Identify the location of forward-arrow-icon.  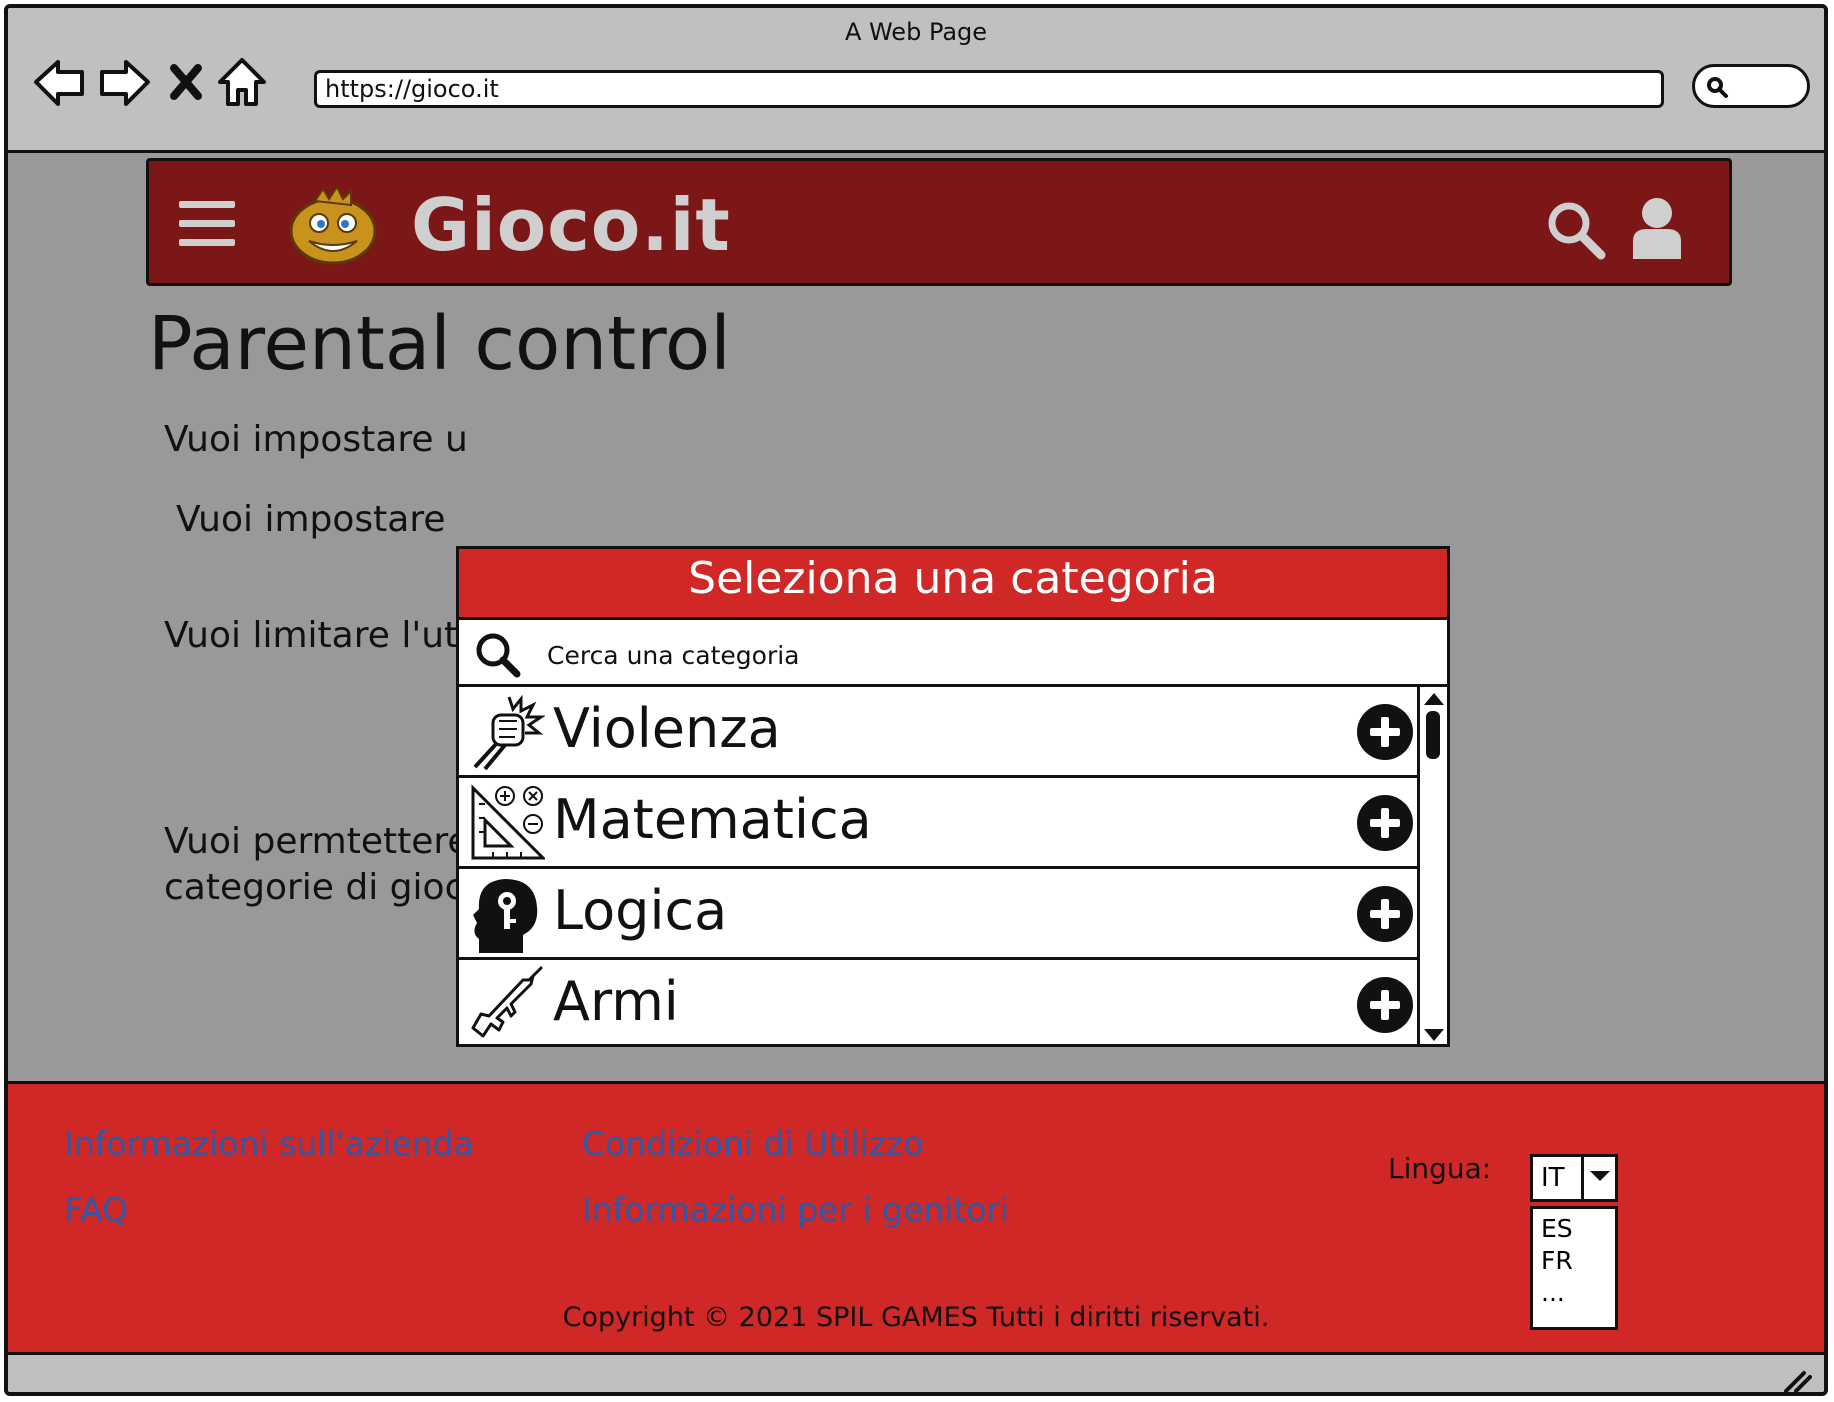
(124, 82).